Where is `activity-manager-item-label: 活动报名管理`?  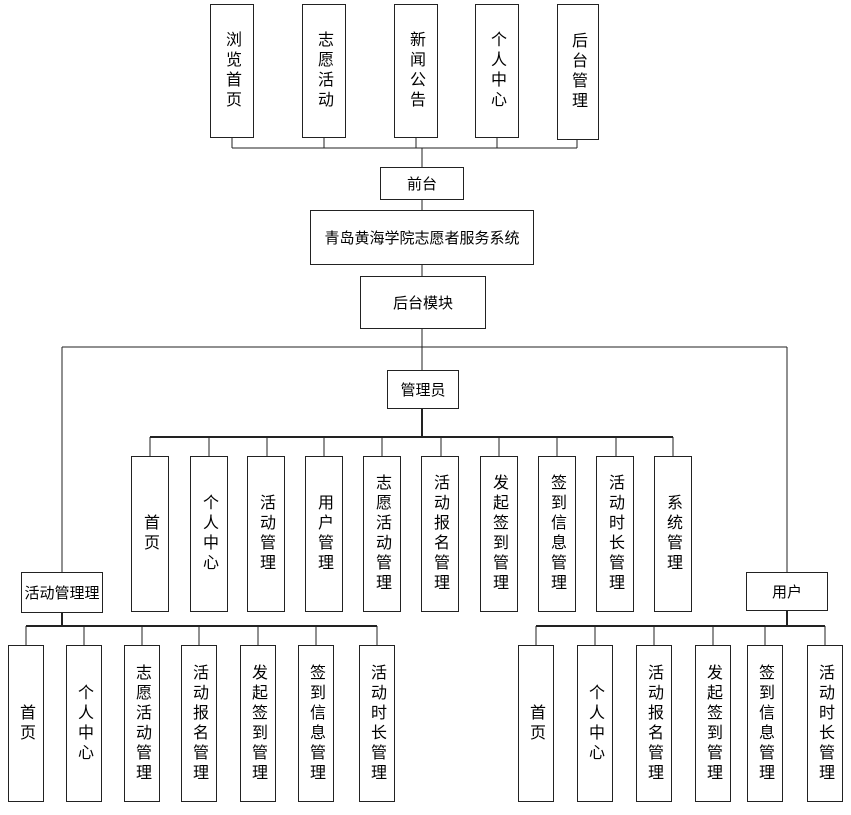
activity-manager-item-label: 活动报名管理 is located at coordinates (199, 723).